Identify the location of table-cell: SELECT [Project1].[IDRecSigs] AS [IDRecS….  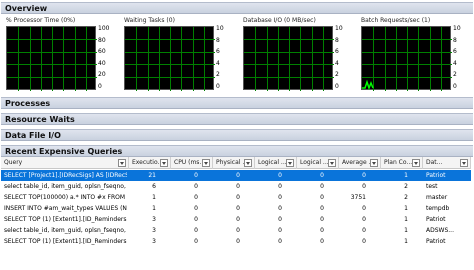
(65, 175).